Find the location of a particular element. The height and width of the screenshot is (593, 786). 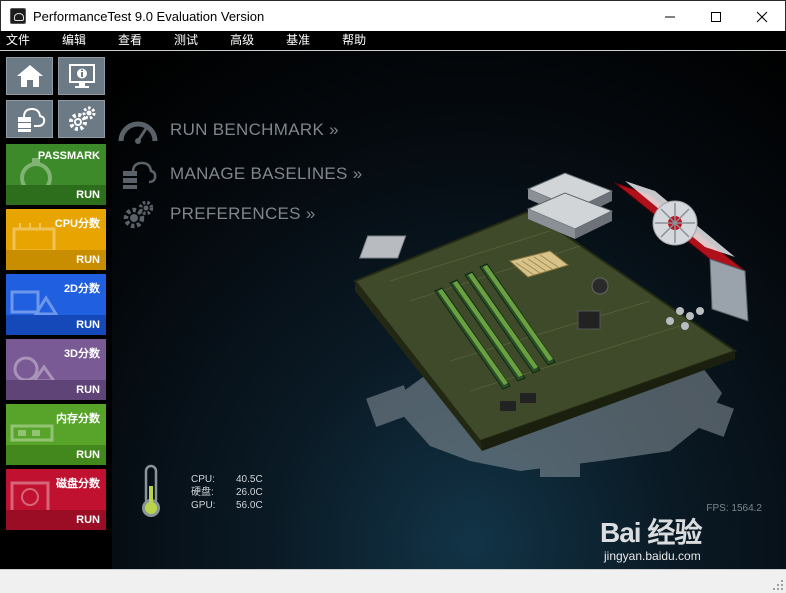

watermark-url: jingyan.baidu.com is located at coordinates (652, 556).